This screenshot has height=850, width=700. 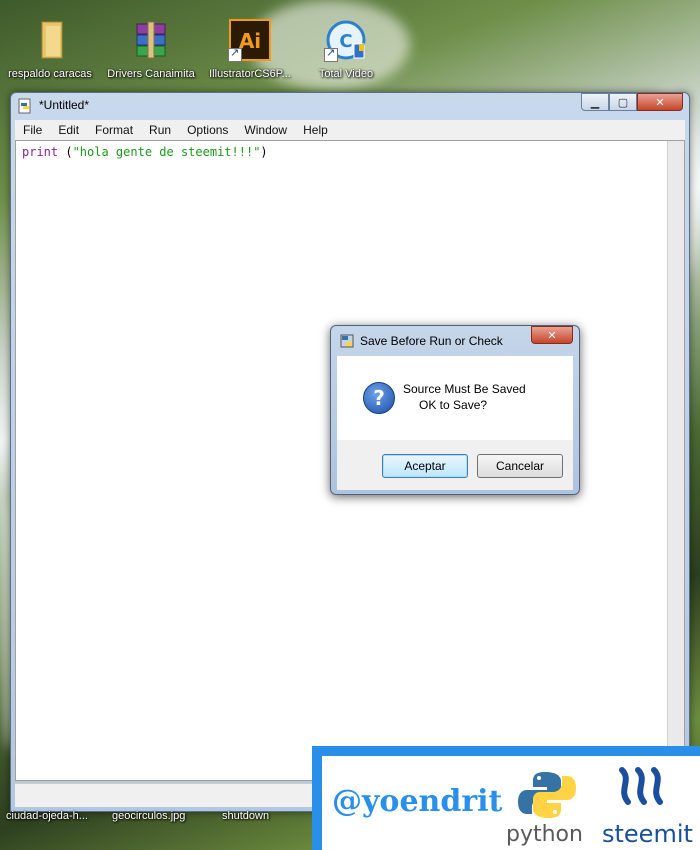 I want to click on desktop-icon-total-video: C Total Video, so click(x=346, y=49).